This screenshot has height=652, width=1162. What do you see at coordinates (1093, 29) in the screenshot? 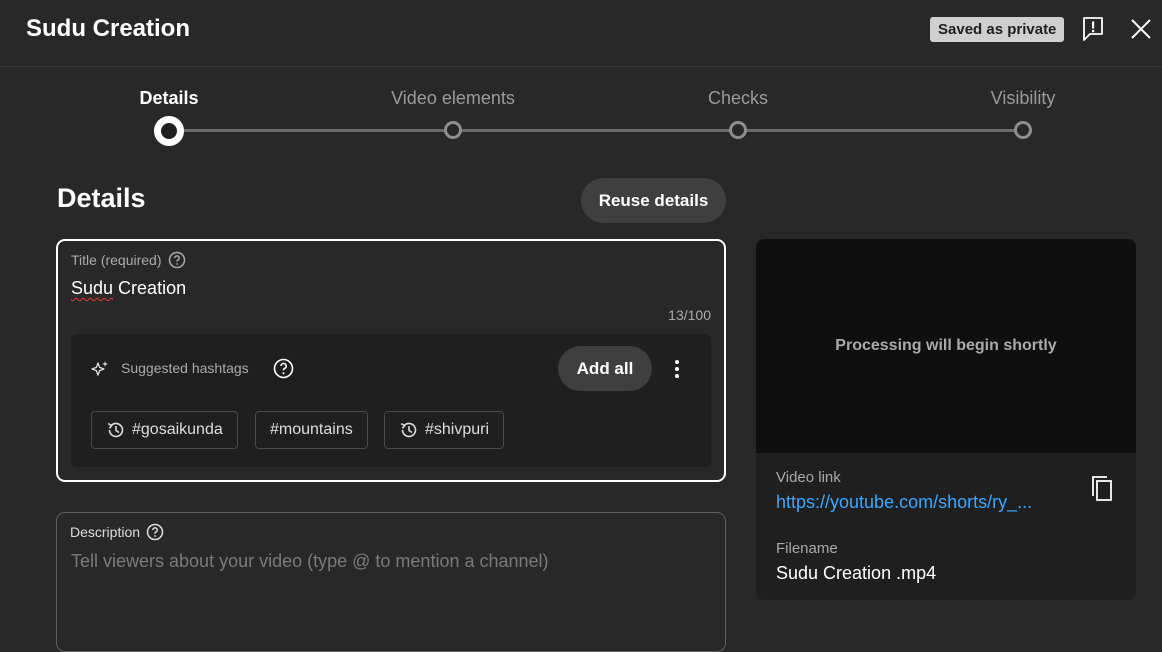
I see `feedback-icon` at bounding box center [1093, 29].